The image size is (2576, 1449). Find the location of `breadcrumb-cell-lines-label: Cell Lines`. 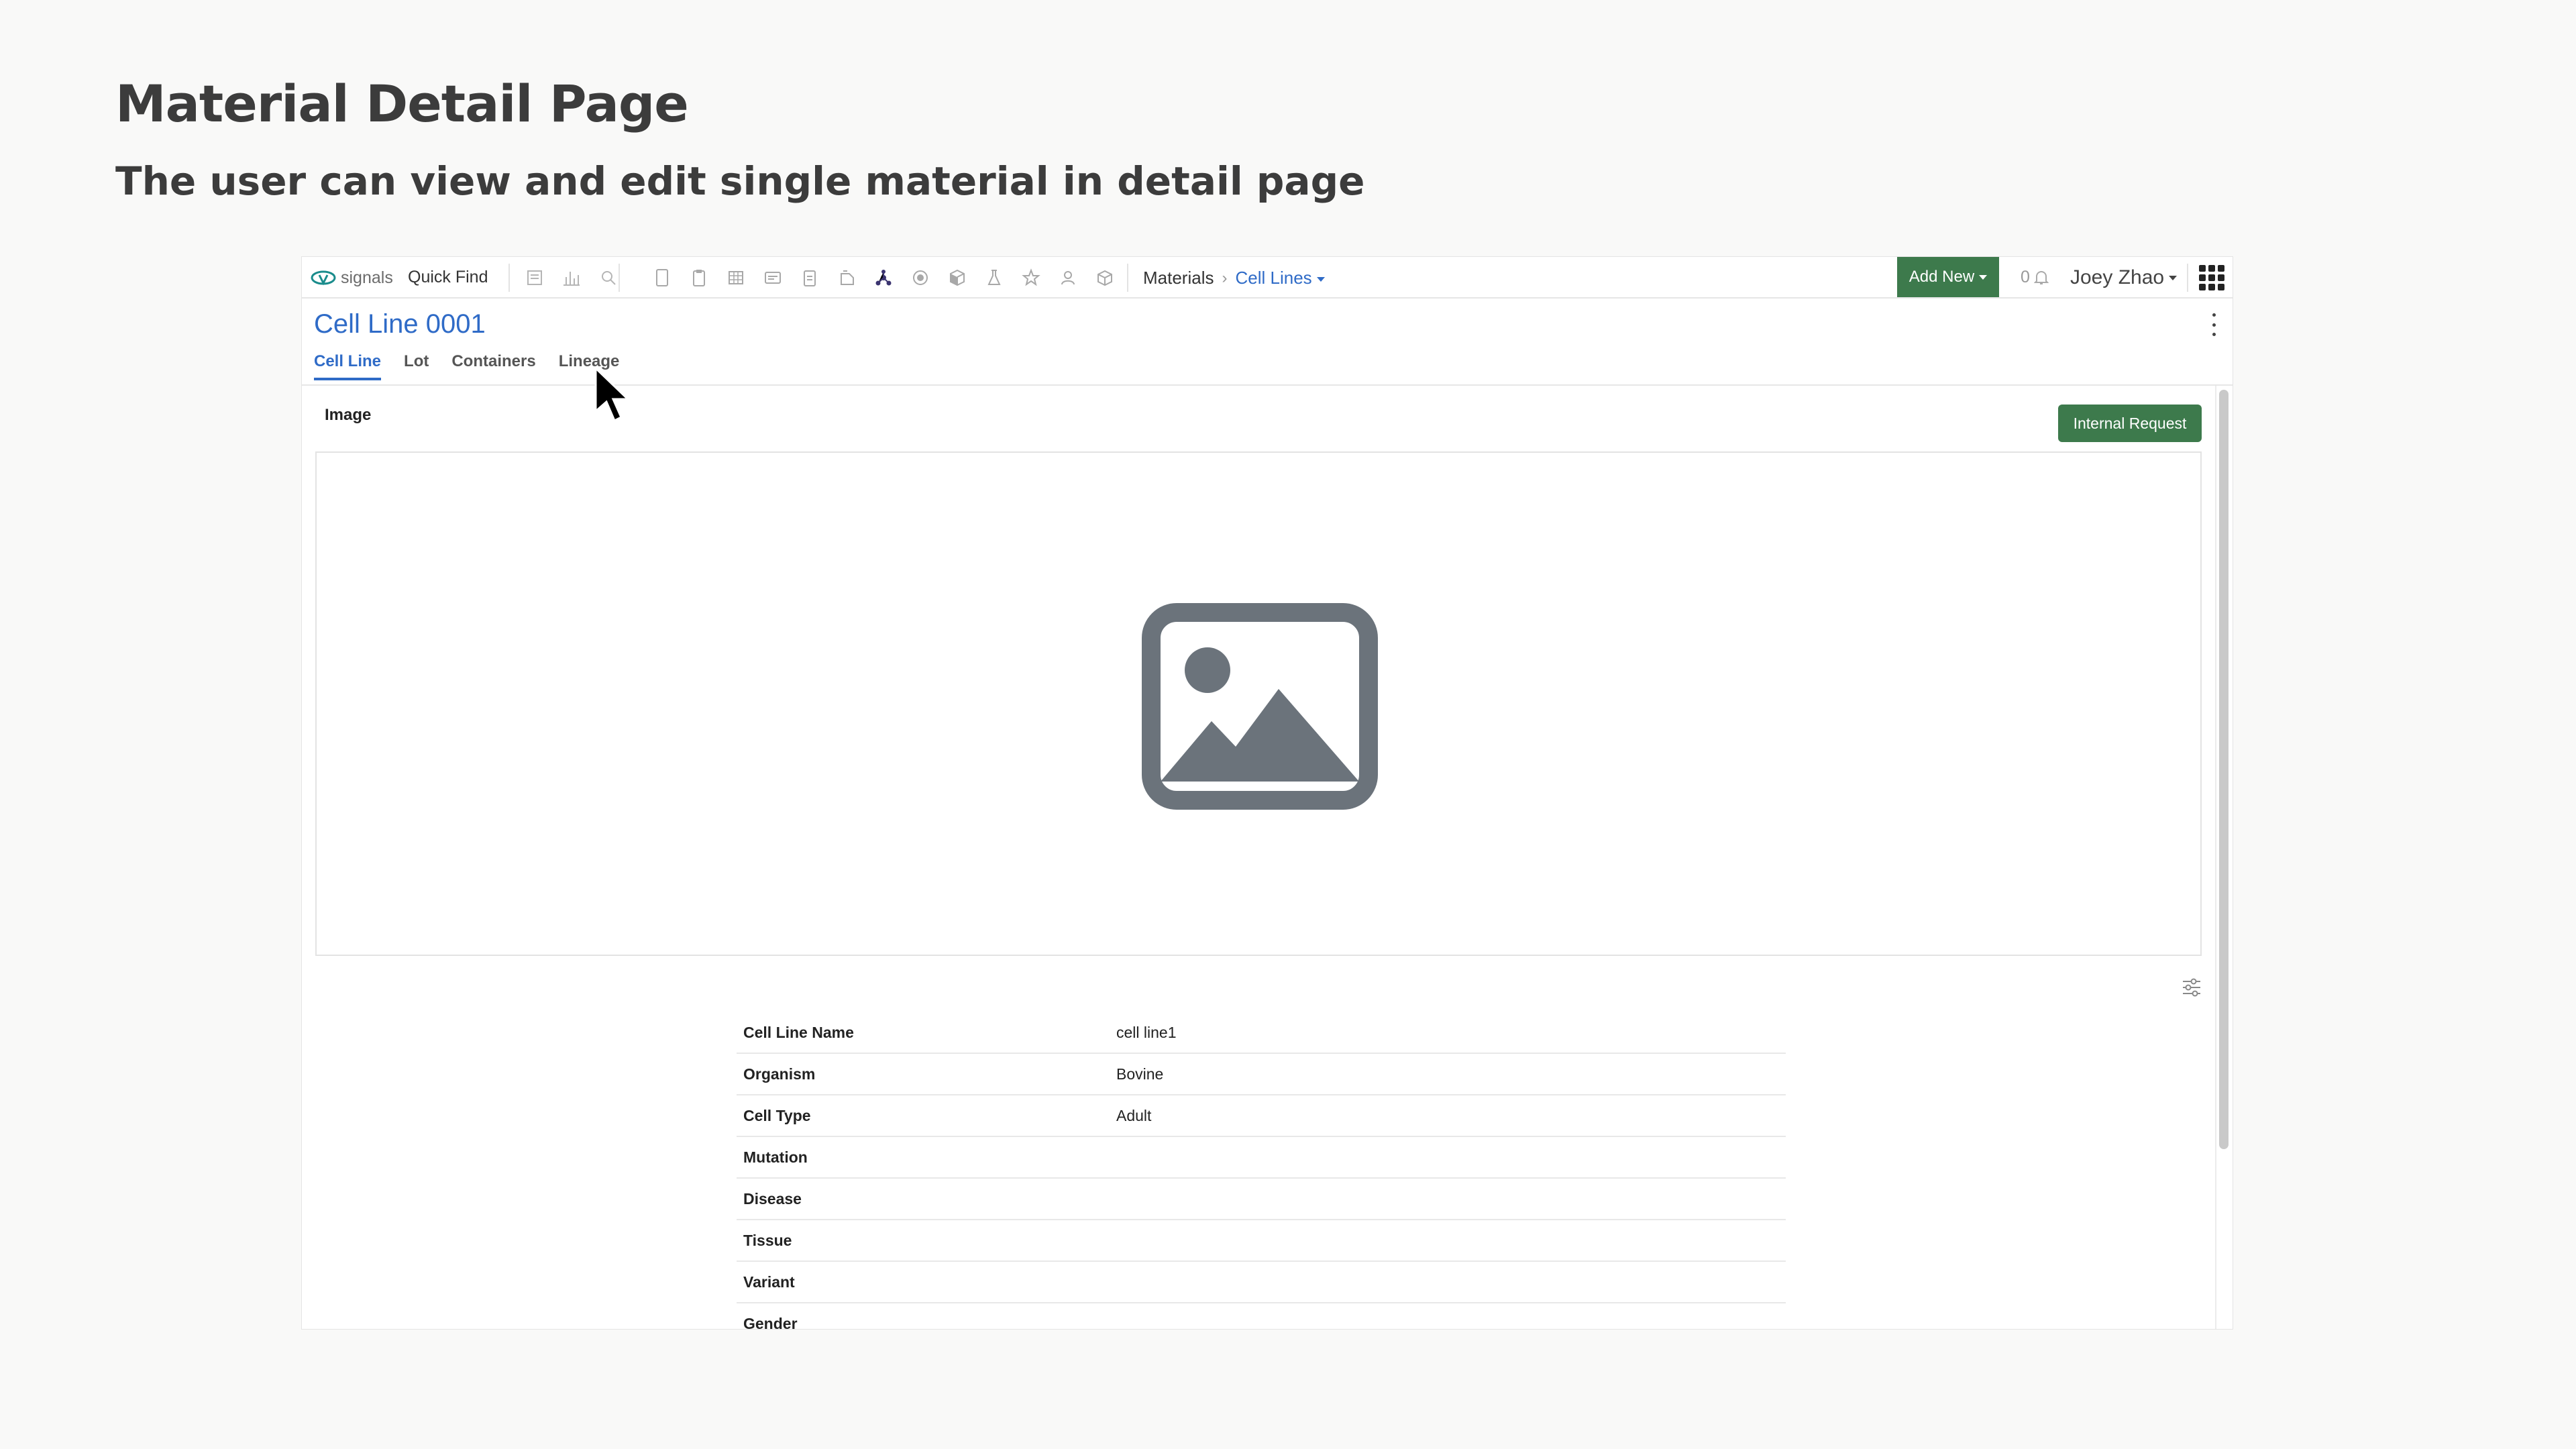

breadcrumb-cell-lines-label: Cell Lines is located at coordinates (1273, 278).